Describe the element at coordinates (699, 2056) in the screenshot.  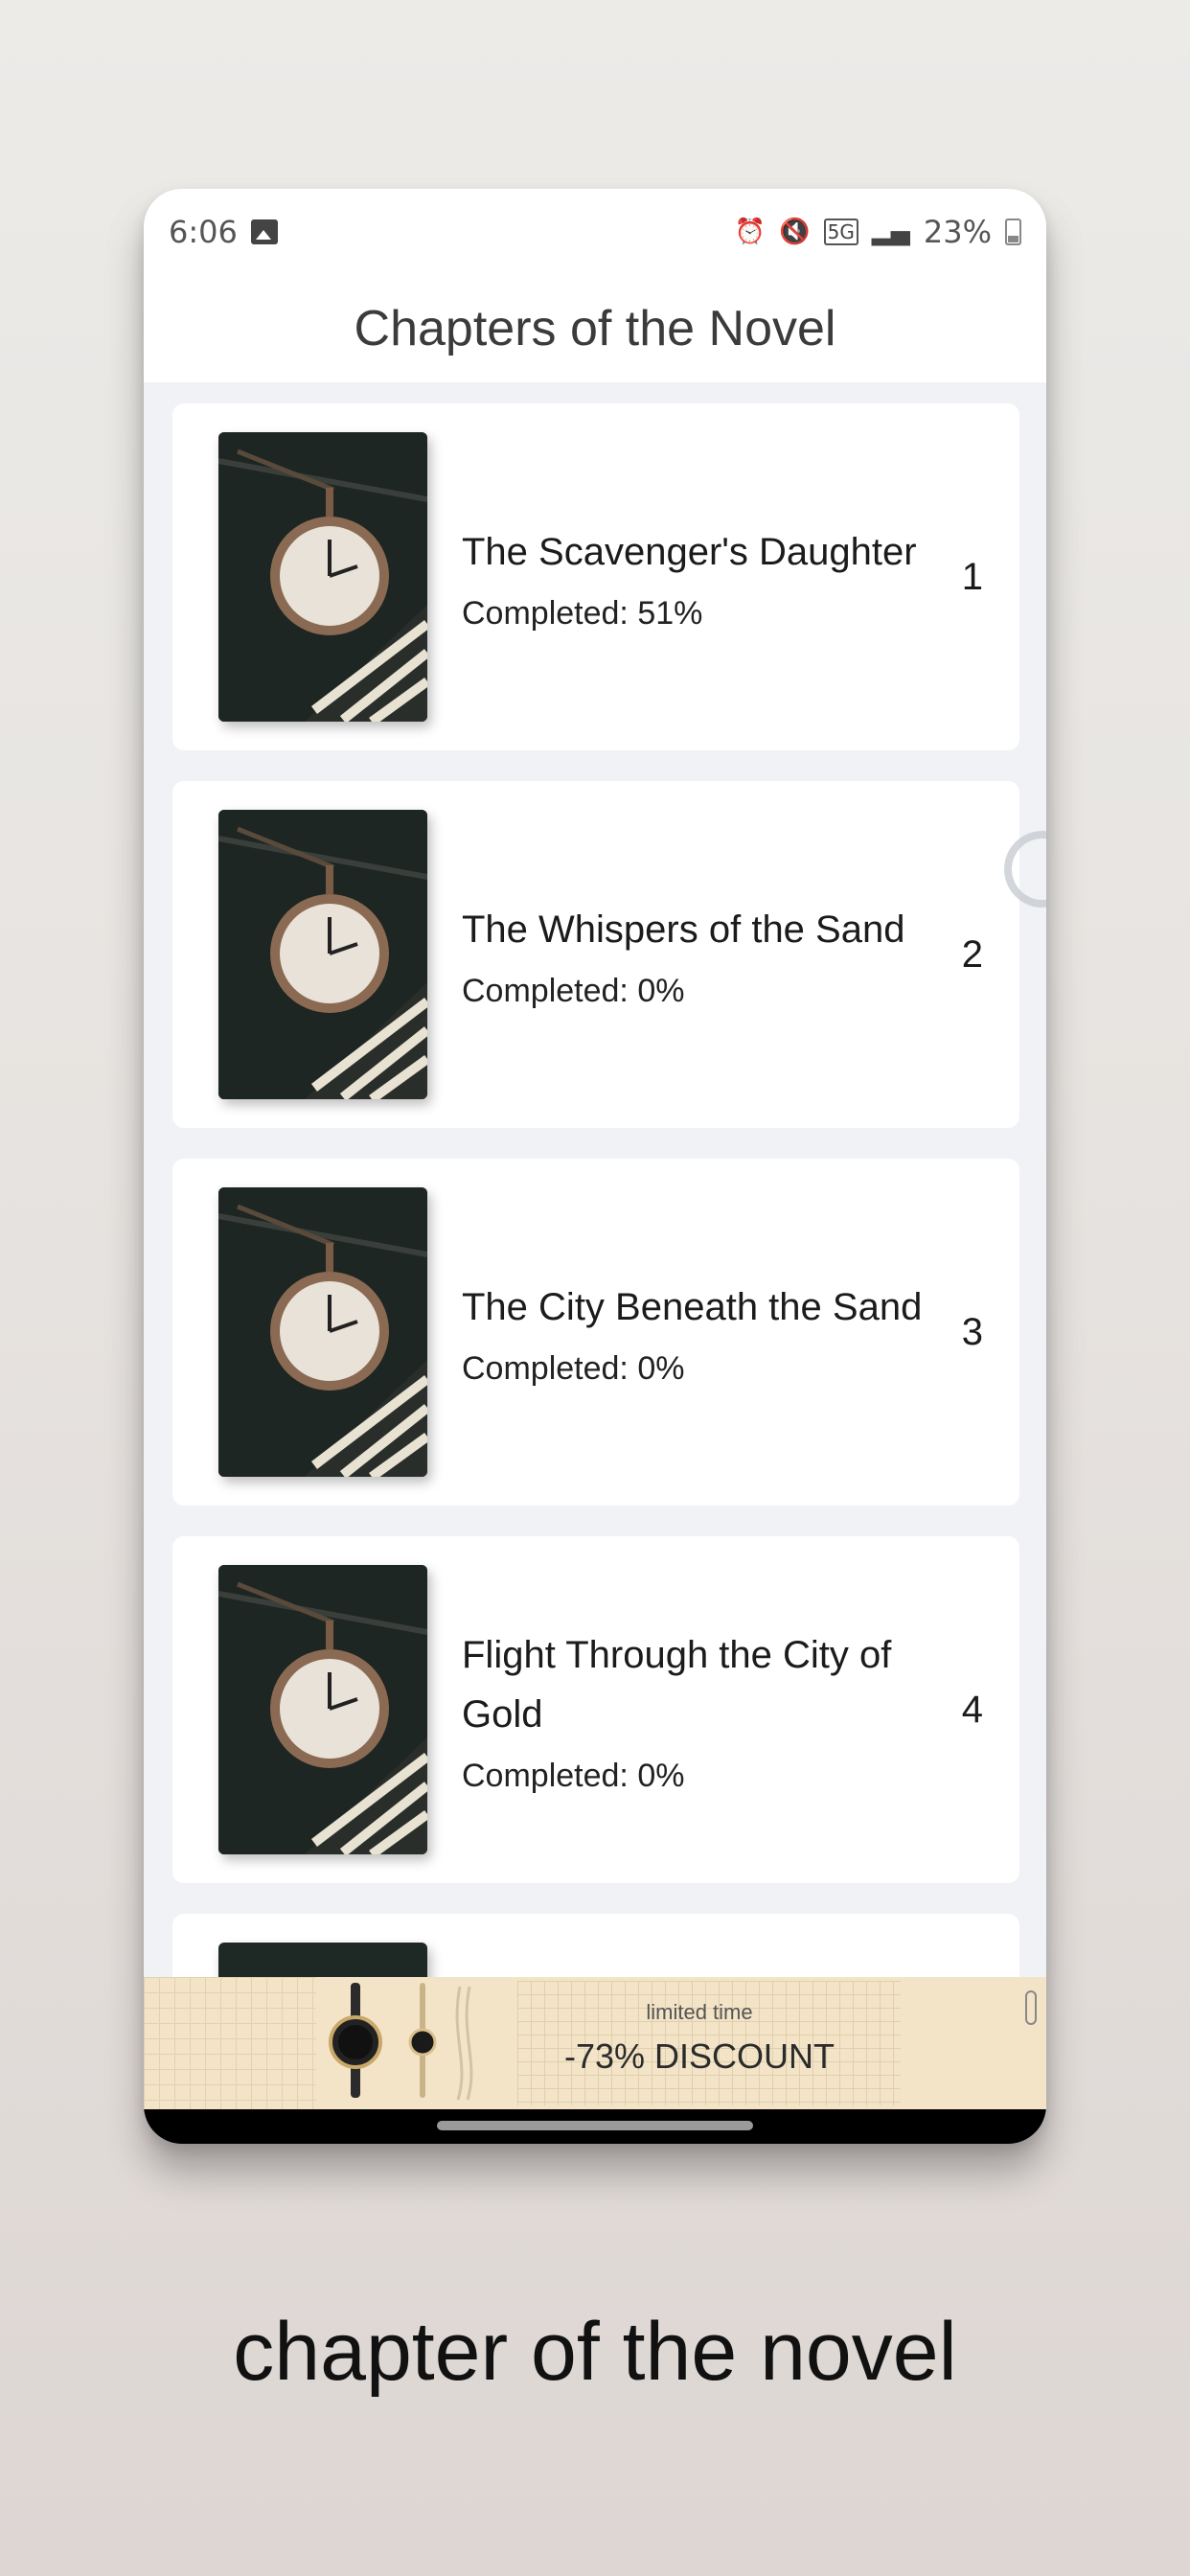
I see `ad-headline: -73% DISCOUNT` at that location.